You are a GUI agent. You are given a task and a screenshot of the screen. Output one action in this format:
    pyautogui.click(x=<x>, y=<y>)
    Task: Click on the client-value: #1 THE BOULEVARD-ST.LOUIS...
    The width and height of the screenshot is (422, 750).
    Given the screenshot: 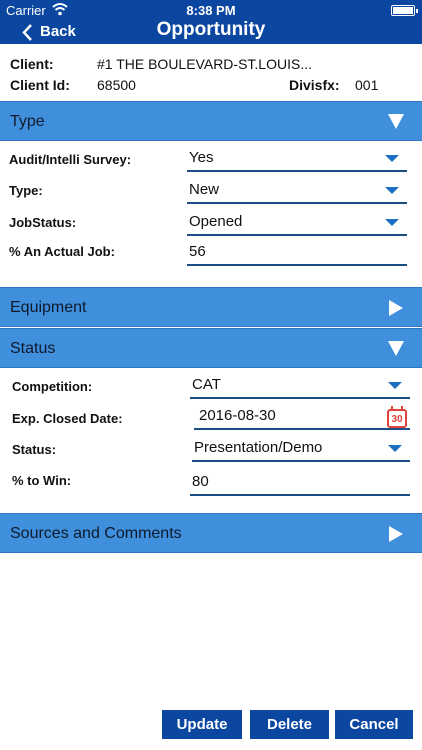 What is the action you would take?
    pyautogui.click(x=204, y=64)
    